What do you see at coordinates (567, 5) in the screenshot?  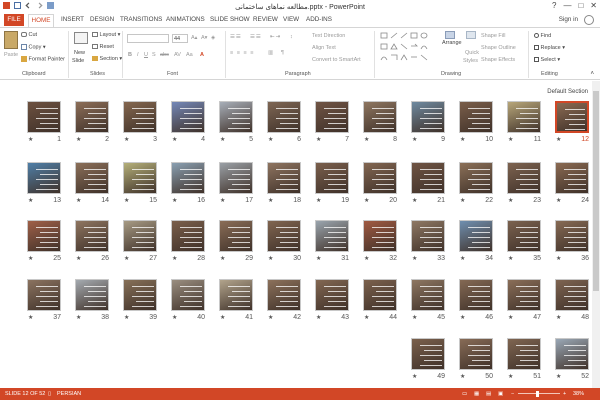 I see `minimize-button: —` at bounding box center [567, 5].